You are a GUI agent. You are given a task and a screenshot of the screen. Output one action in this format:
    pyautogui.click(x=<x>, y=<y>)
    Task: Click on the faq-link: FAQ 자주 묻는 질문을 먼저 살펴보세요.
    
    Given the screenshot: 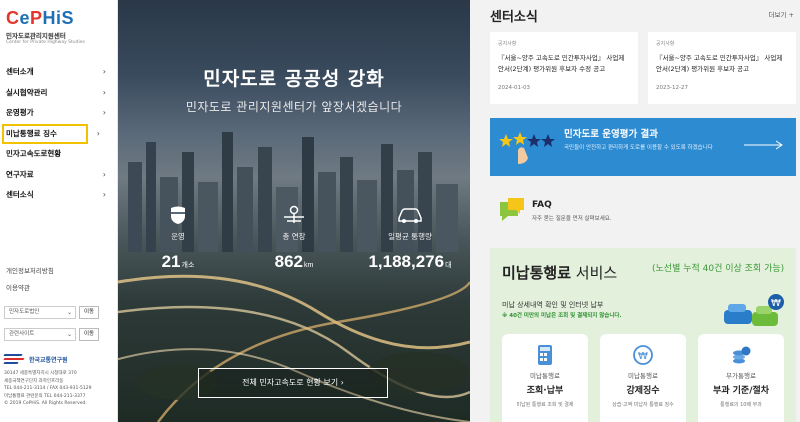 What is the action you would take?
    pyautogui.click(x=643, y=211)
    